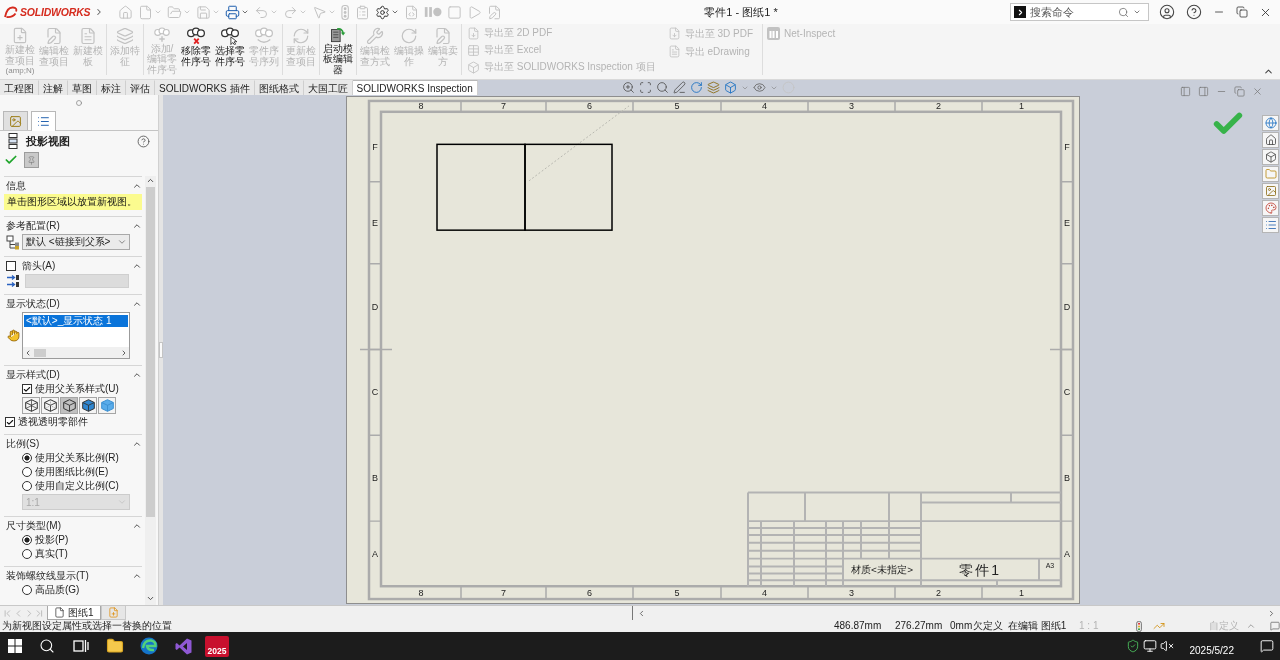  Describe the element at coordinates (338, 49) in the screenshot. I see `ribbon-button: 启动模板编辑器` at that location.